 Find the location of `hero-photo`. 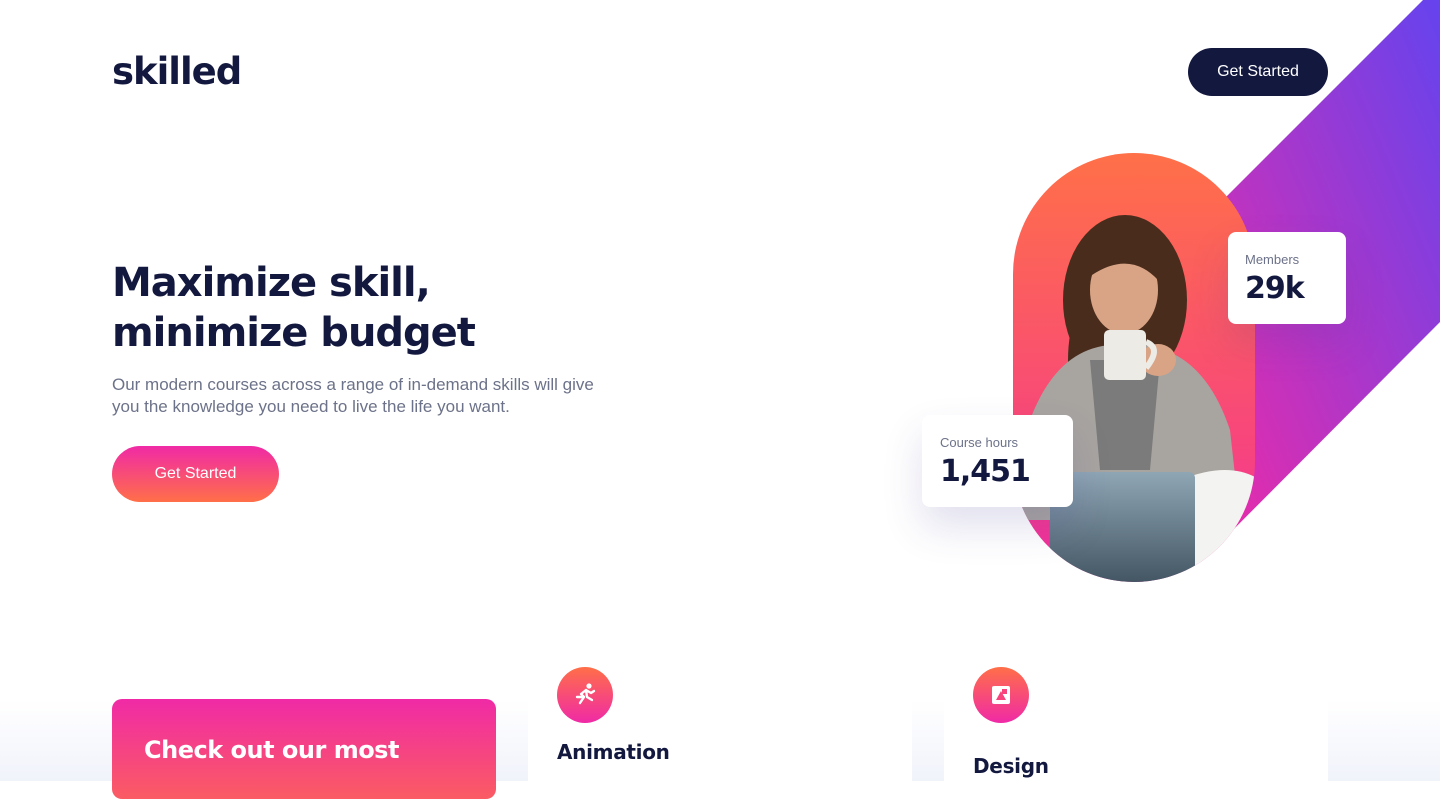

hero-photo is located at coordinates (1134, 367).